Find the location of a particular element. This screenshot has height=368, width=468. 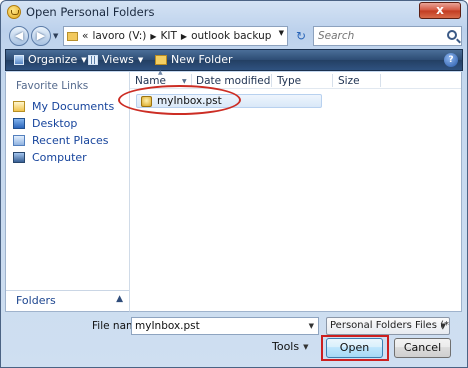

favorite-link-label: Desktop is located at coordinates (55, 123).